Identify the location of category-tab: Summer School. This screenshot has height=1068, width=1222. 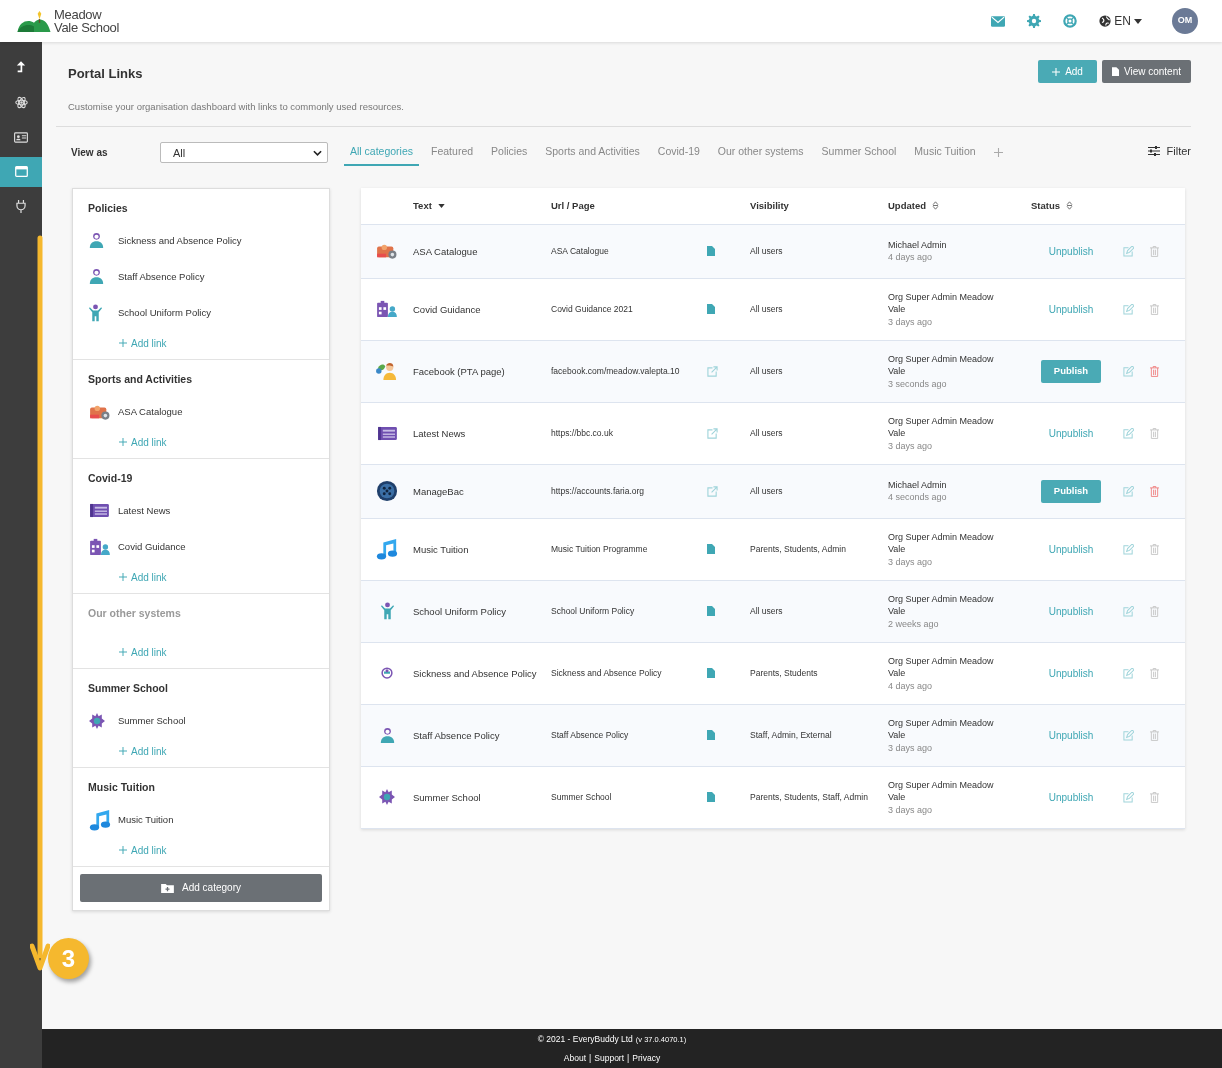
(859, 152).